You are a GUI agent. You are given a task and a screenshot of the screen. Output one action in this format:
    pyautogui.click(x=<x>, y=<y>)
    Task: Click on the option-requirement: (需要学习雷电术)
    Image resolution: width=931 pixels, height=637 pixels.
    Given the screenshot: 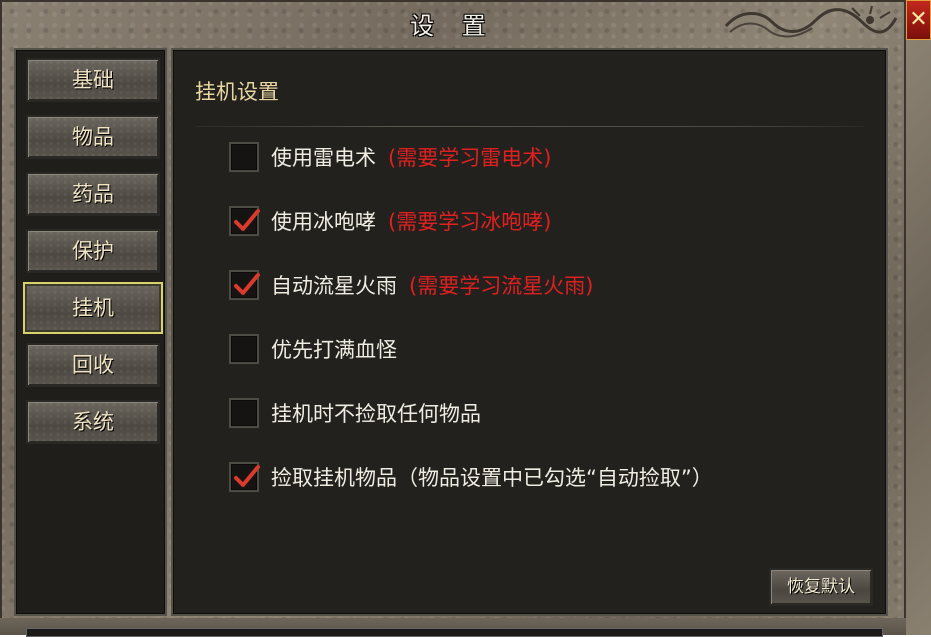 What is the action you would take?
    pyautogui.click(x=470, y=158)
    